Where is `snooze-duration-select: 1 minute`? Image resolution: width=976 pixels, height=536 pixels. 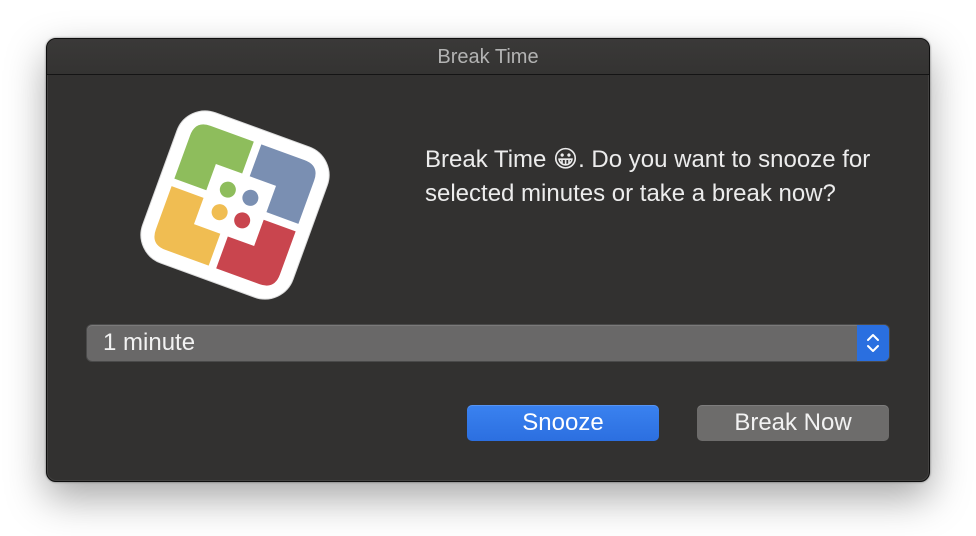
snooze-duration-select: 1 minute is located at coordinates (488, 343).